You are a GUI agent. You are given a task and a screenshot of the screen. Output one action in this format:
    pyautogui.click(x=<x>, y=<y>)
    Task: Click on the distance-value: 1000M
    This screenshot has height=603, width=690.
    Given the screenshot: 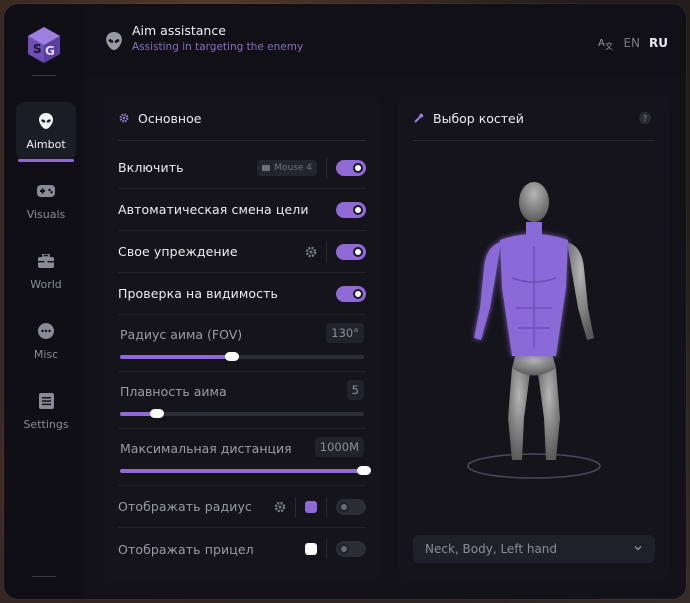 What is the action you would take?
    pyautogui.click(x=339, y=447)
    